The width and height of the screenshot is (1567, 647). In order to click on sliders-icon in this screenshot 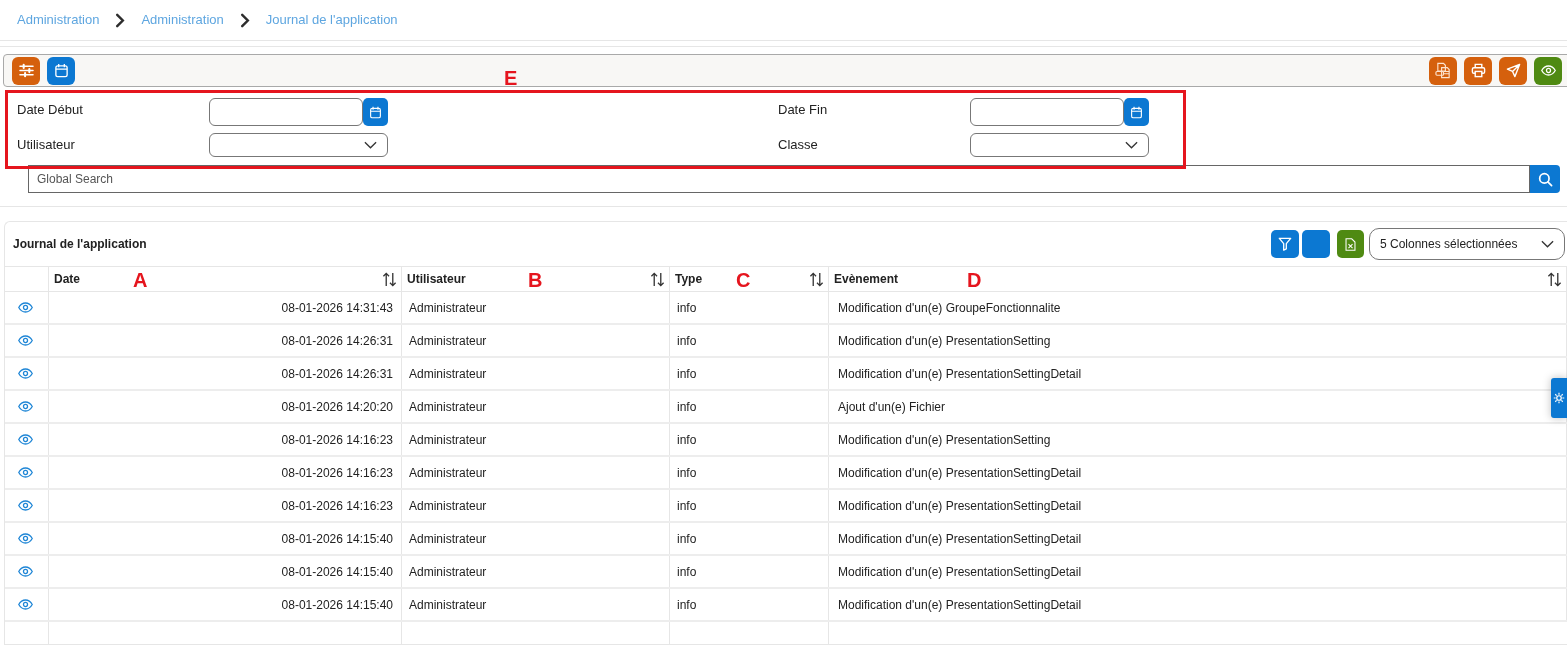, I will do `click(26, 70)`.